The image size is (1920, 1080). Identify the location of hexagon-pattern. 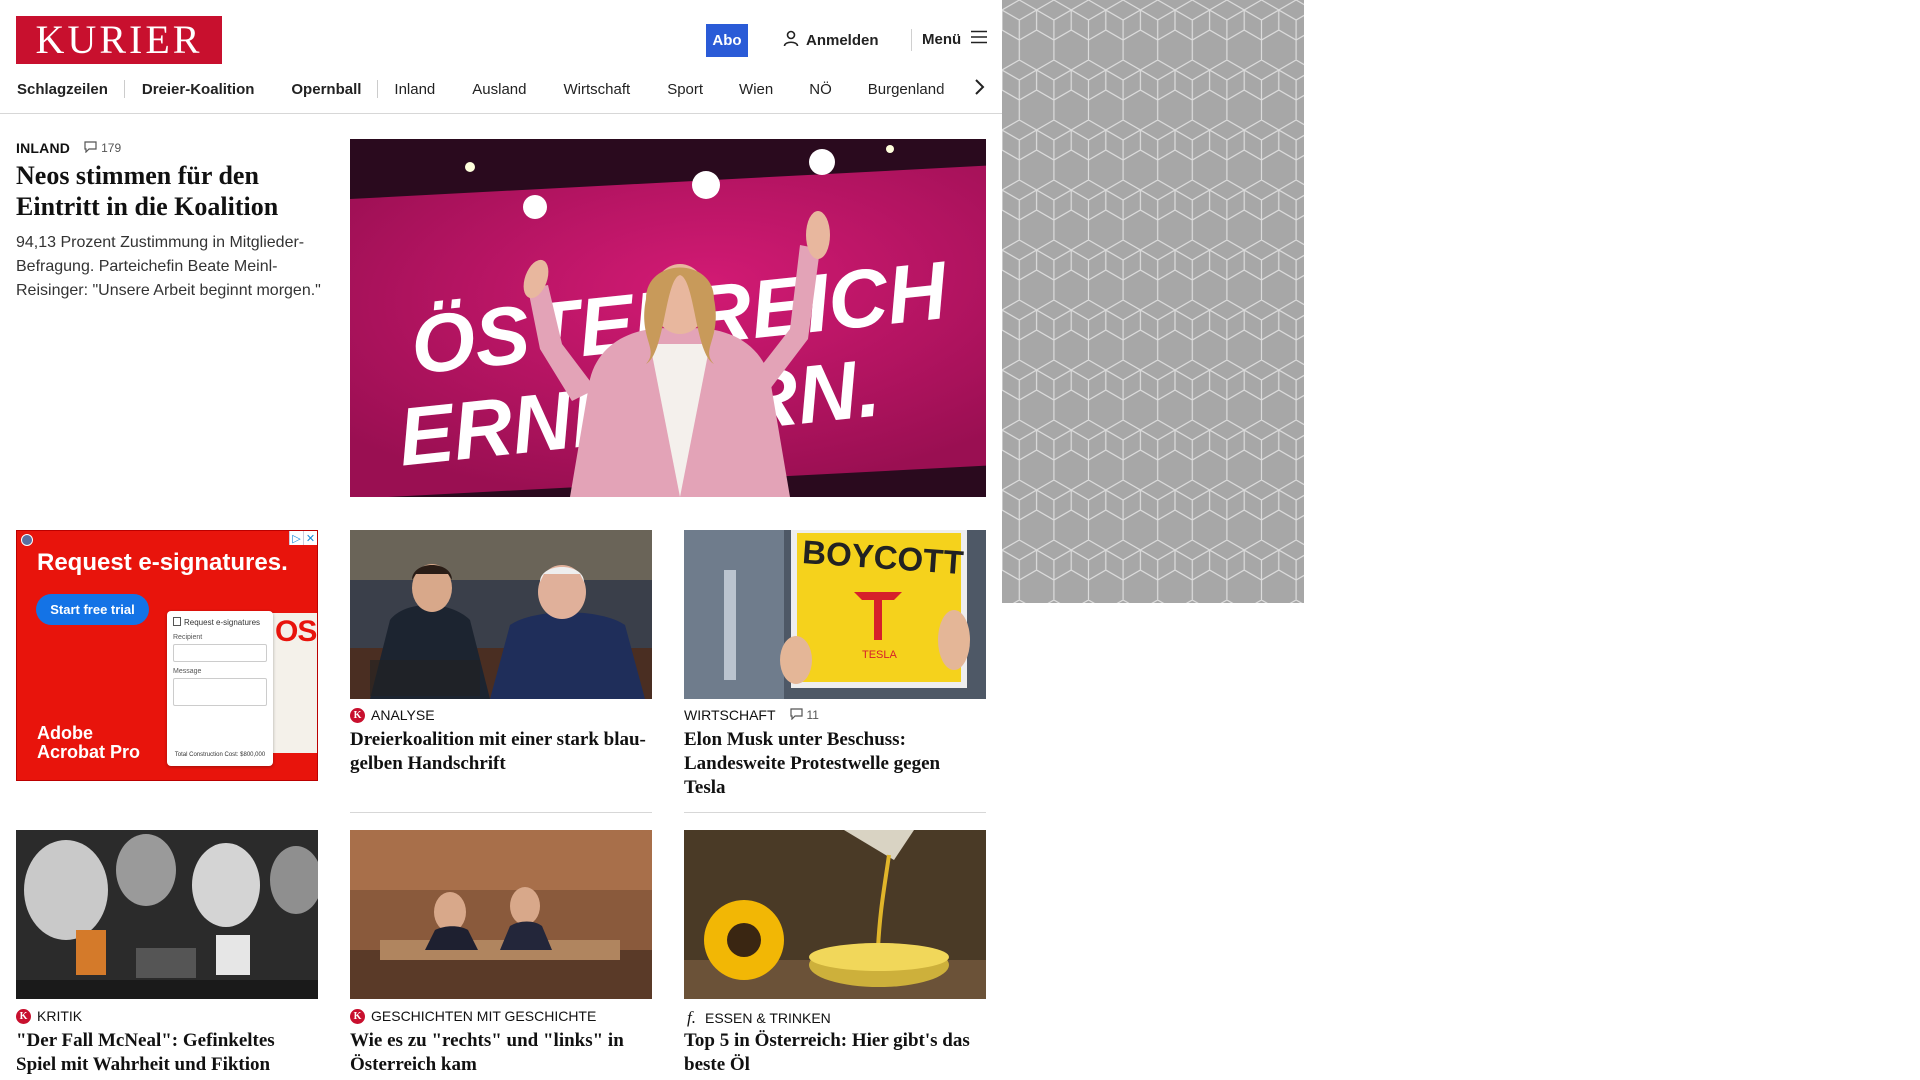
(1153, 301).